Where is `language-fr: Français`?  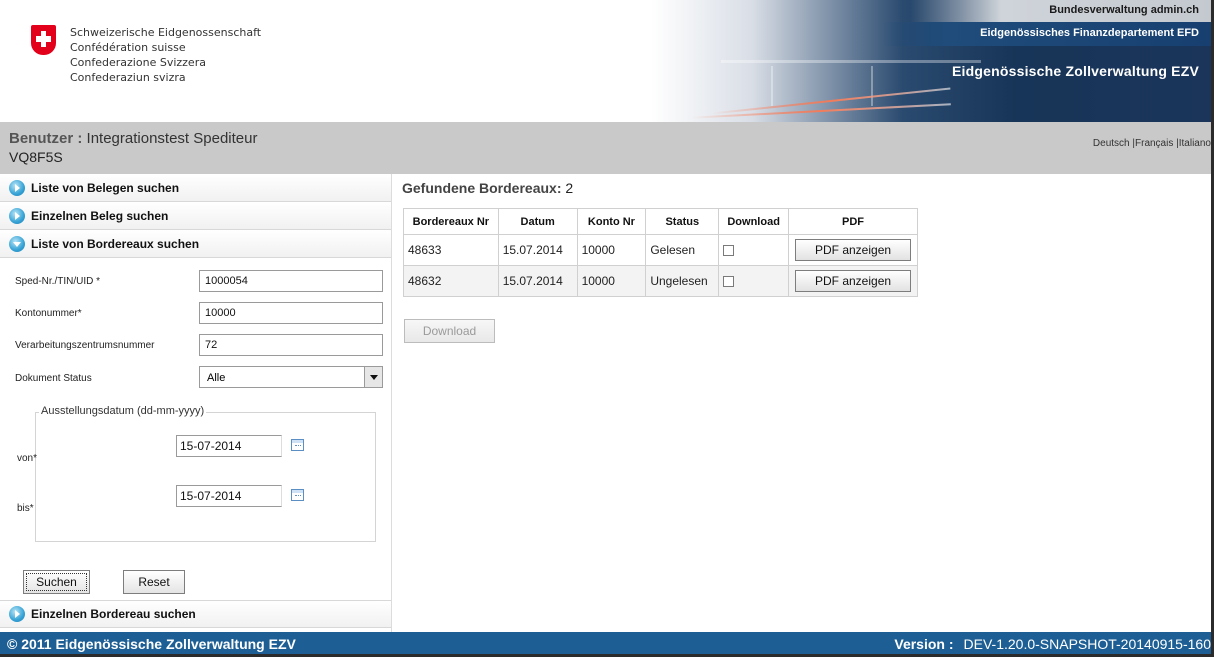
language-fr: Français is located at coordinates (1154, 143).